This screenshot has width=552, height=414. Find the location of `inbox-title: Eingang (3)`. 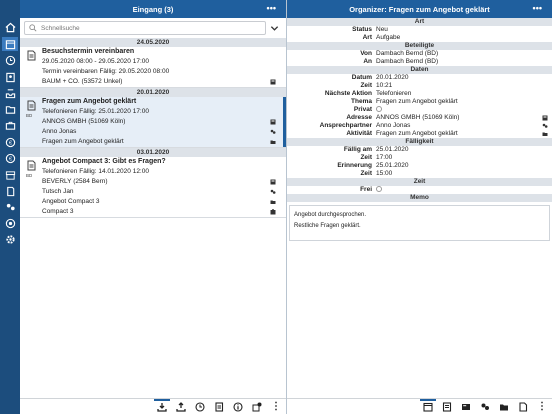

inbox-title: Eingang (3) is located at coordinates (153, 9).